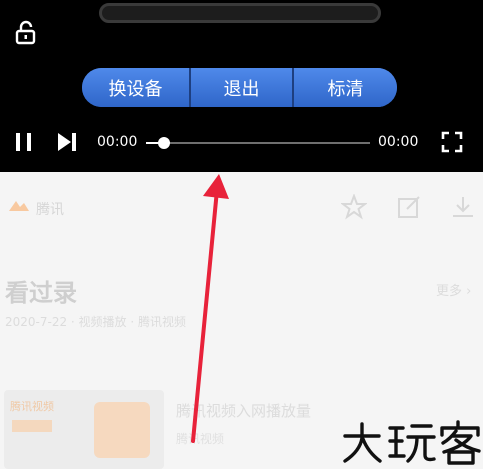 This screenshot has height=469, width=483. I want to click on app-logo-icon, so click(19, 206).